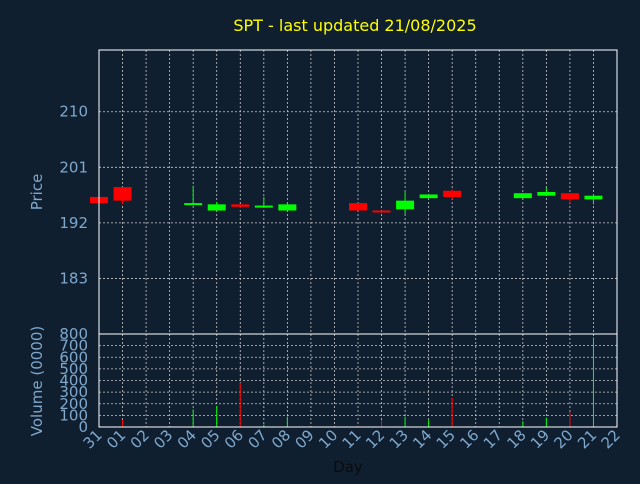 The image size is (640, 484). I want to click on price-tick-label: 192, so click(73, 223).